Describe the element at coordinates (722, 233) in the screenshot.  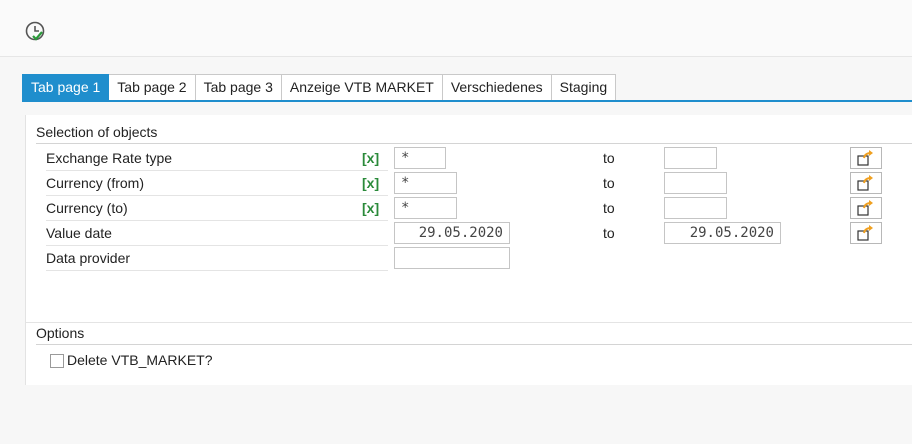
I see `value-date-to-input: 29.05.2020` at that location.